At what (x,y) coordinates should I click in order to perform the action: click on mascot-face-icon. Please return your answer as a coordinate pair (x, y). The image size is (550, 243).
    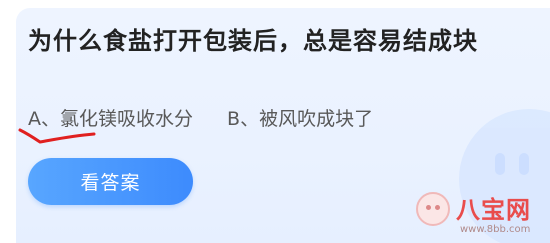
    Looking at the image, I should click on (433, 209).